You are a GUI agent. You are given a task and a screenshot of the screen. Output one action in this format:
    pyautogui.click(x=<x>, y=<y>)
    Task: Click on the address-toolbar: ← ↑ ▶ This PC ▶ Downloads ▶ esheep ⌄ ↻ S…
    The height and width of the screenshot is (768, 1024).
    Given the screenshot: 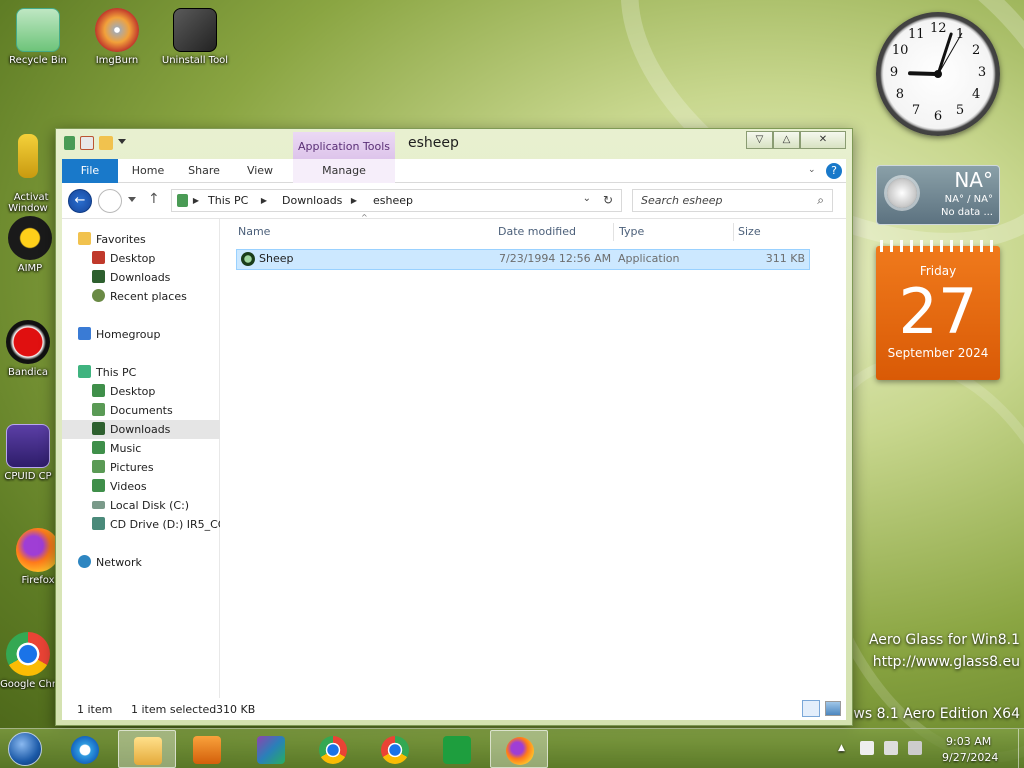 What is the action you would take?
    pyautogui.click(x=454, y=201)
    